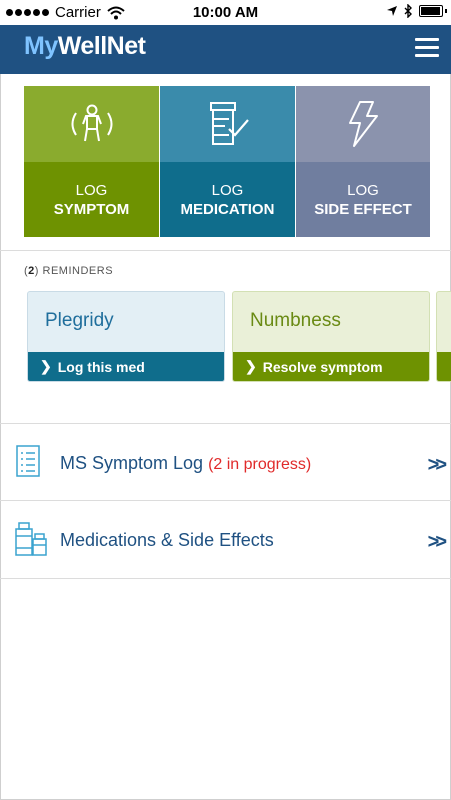  I want to click on reminder-card-plegridy: Plegridy ❯ Log this med, so click(126, 336).